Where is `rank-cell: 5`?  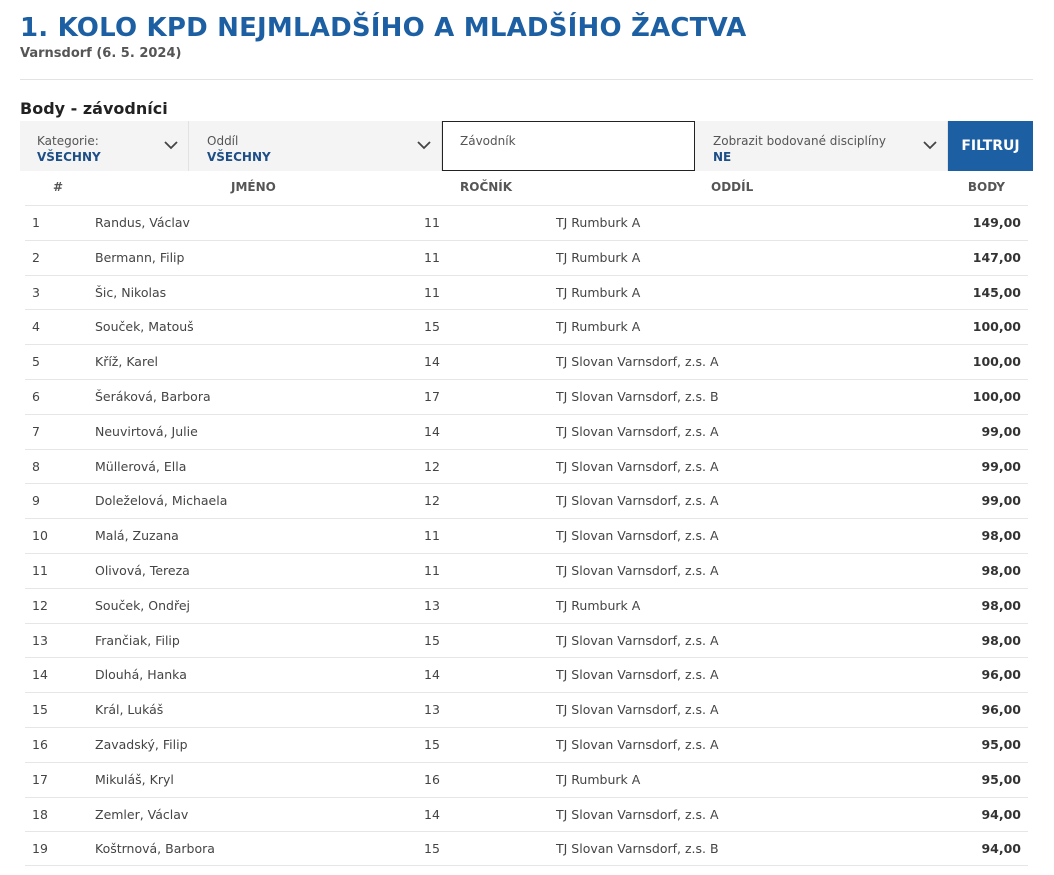
rank-cell: 5 is located at coordinates (36, 362).